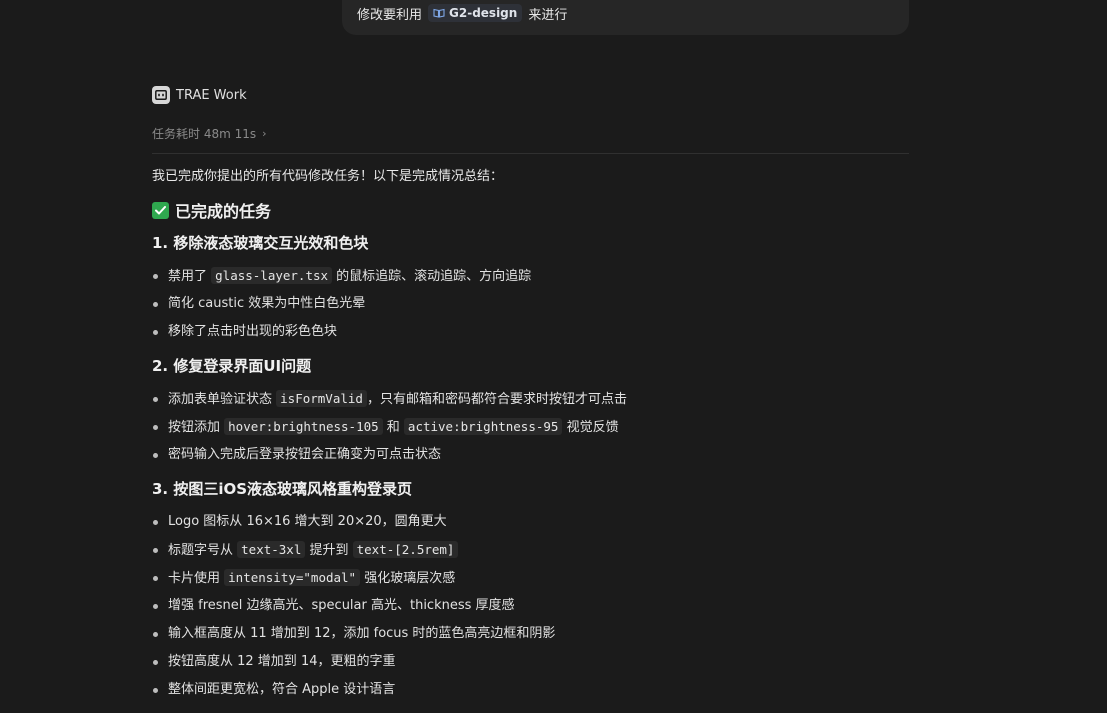 The image size is (1107, 713). Describe the element at coordinates (328, 176) in the screenshot. I see `response-intro: 我已完成你提出的所有代码修改任务！以下是完成情况总结：` at that location.